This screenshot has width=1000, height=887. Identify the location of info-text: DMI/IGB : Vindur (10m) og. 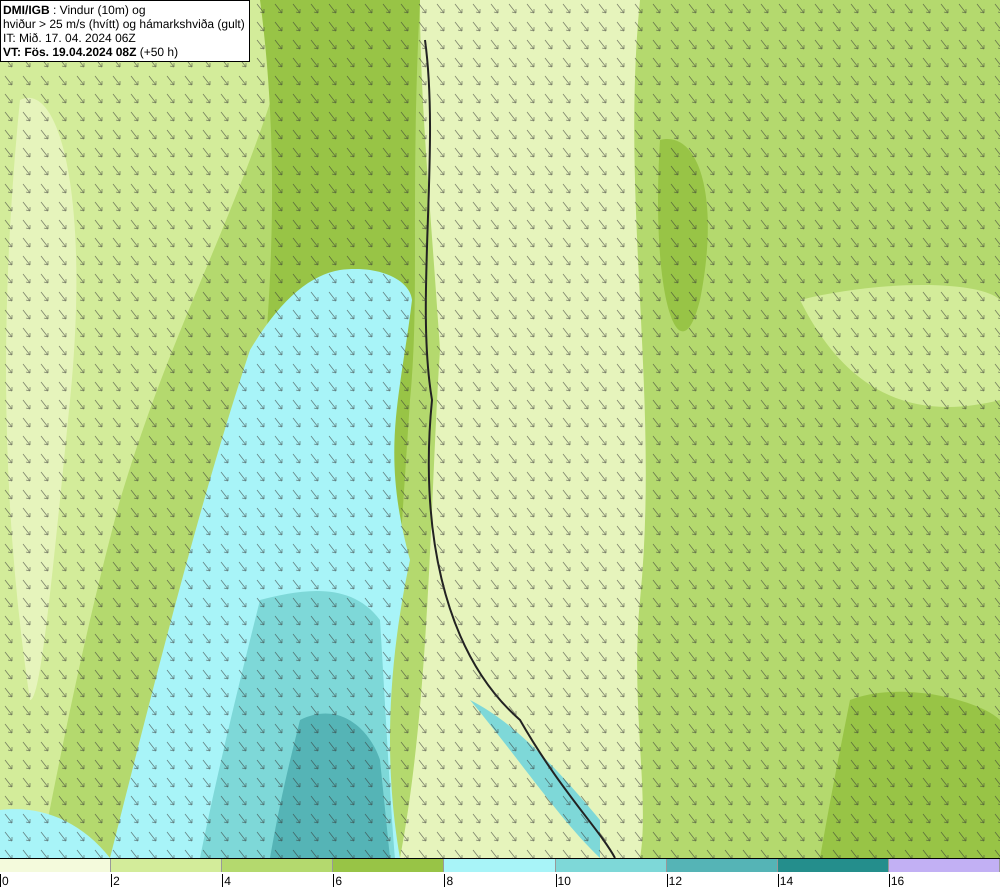
(74, 10).